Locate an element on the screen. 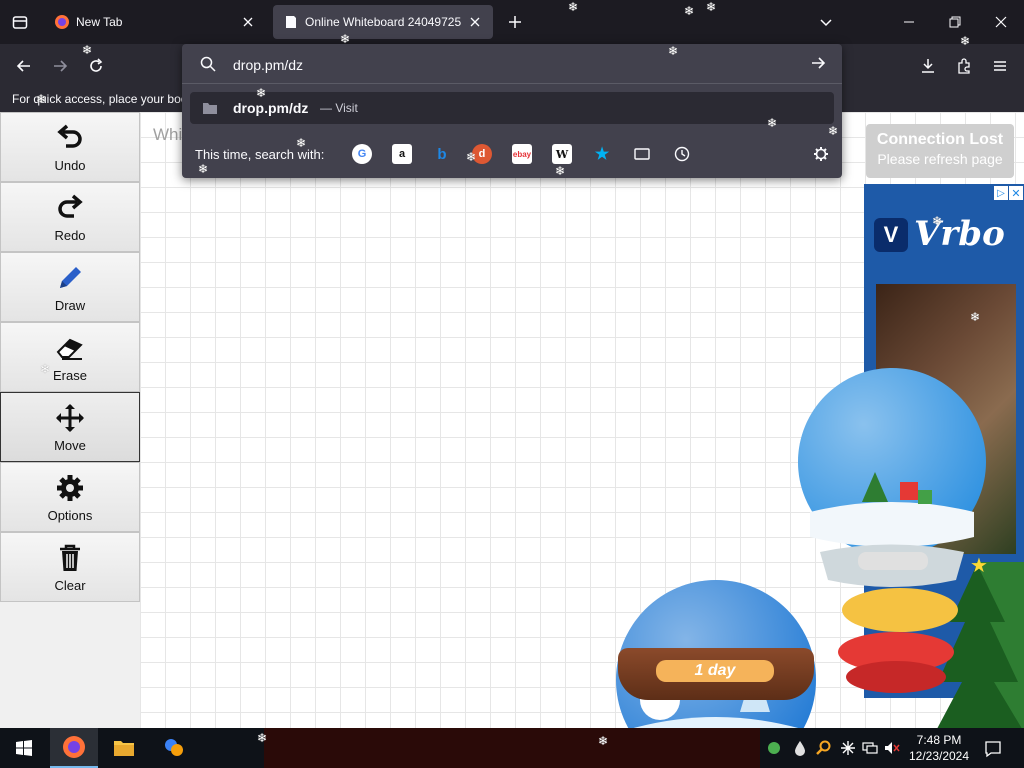 This screenshot has width=1024, height=768. clear-button: Clear is located at coordinates (70, 567).